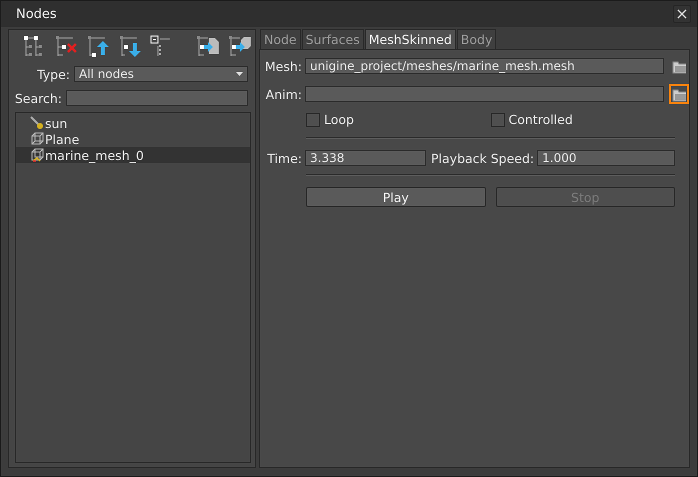 The width and height of the screenshot is (698, 477). What do you see at coordinates (365, 158) in the screenshot?
I see `time-field: 3.338` at bounding box center [365, 158].